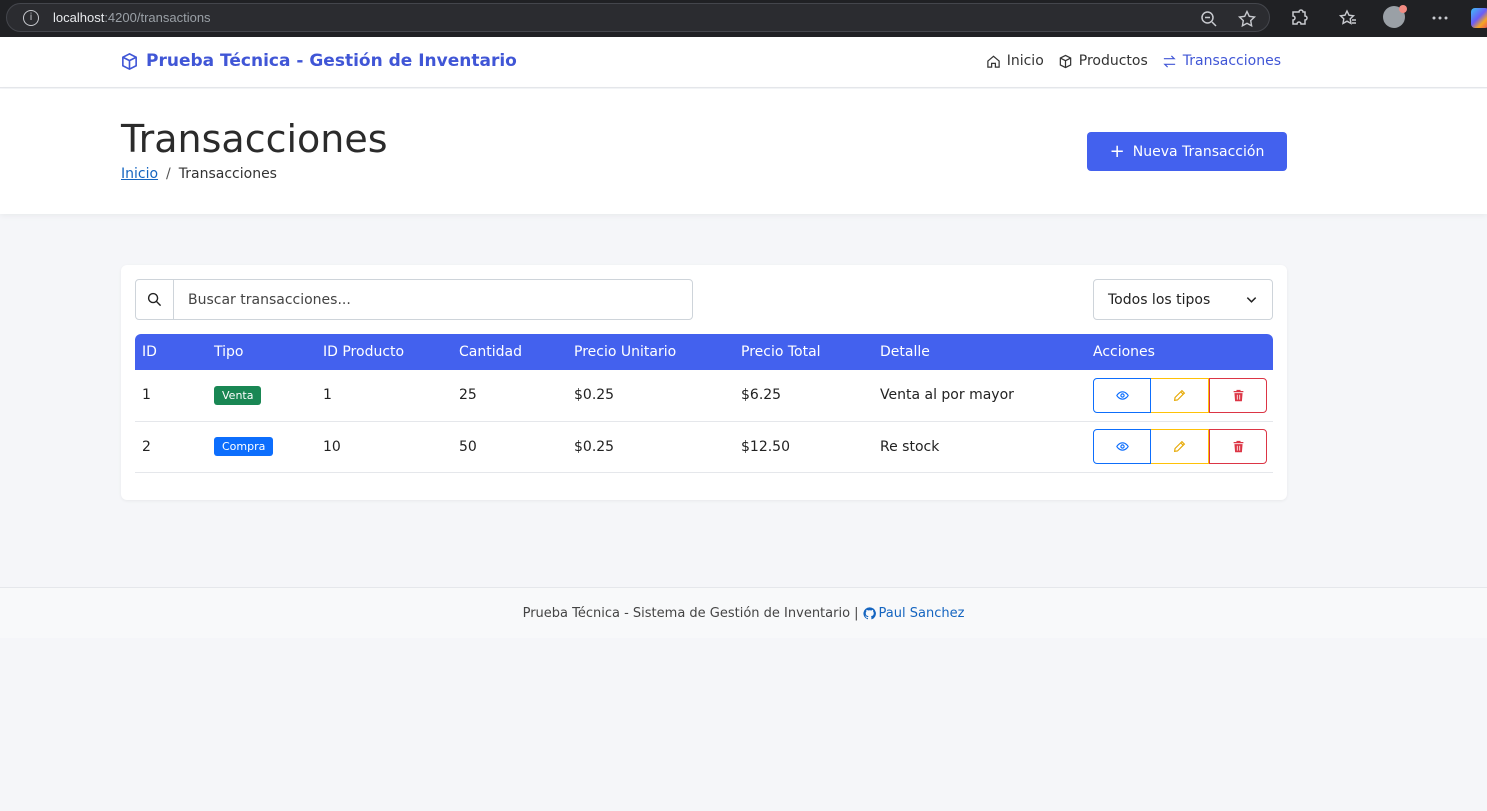 This screenshot has height=811, width=1487. What do you see at coordinates (979, 352) in the screenshot?
I see `column-header-detalle: Detalle` at bounding box center [979, 352].